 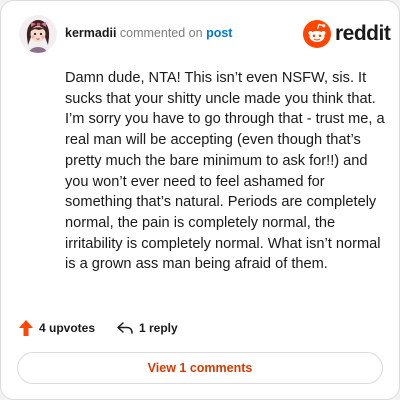 I want to click on upvote-button: 4 upvotes, so click(x=56, y=328).